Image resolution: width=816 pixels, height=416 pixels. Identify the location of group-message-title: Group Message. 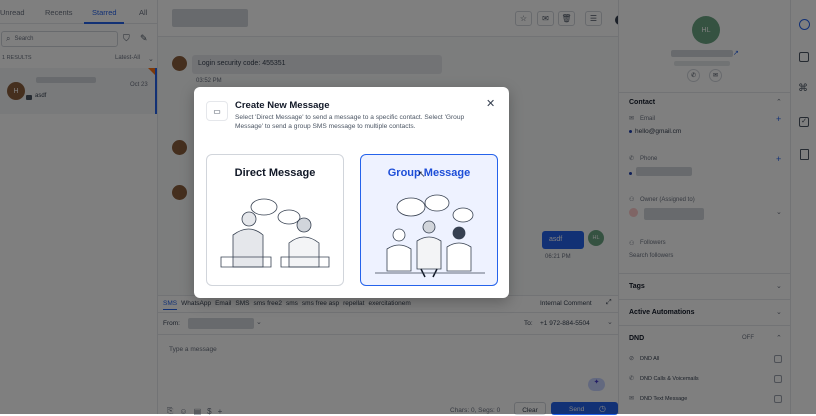
(429, 173).